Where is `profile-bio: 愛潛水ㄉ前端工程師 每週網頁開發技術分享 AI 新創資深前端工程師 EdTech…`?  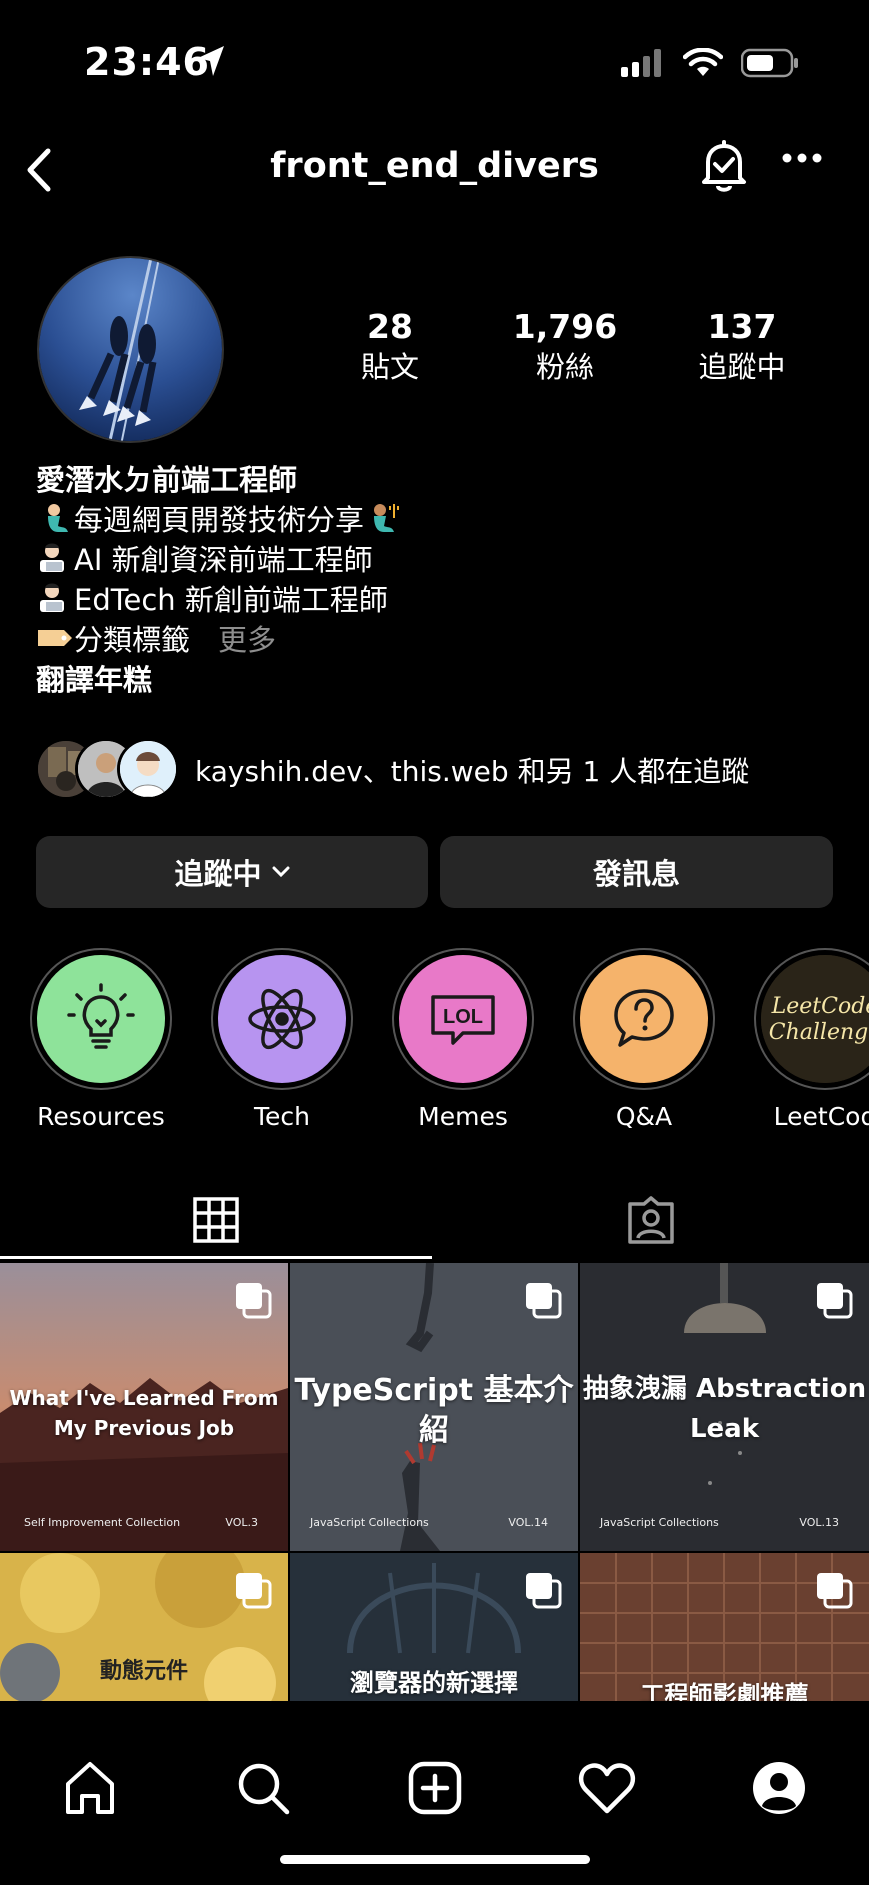 profile-bio: 愛潛水ㄉ前端工程師 每週網頁開發技術分享 AI 新創資深前端工程師 EdTech… is located at coordinates (436, 580).